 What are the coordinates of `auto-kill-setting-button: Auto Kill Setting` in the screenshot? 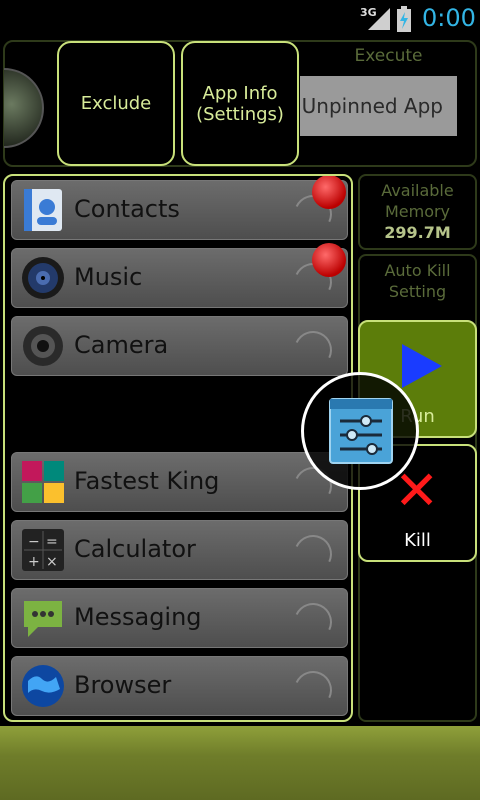 It's located at (417, 281).